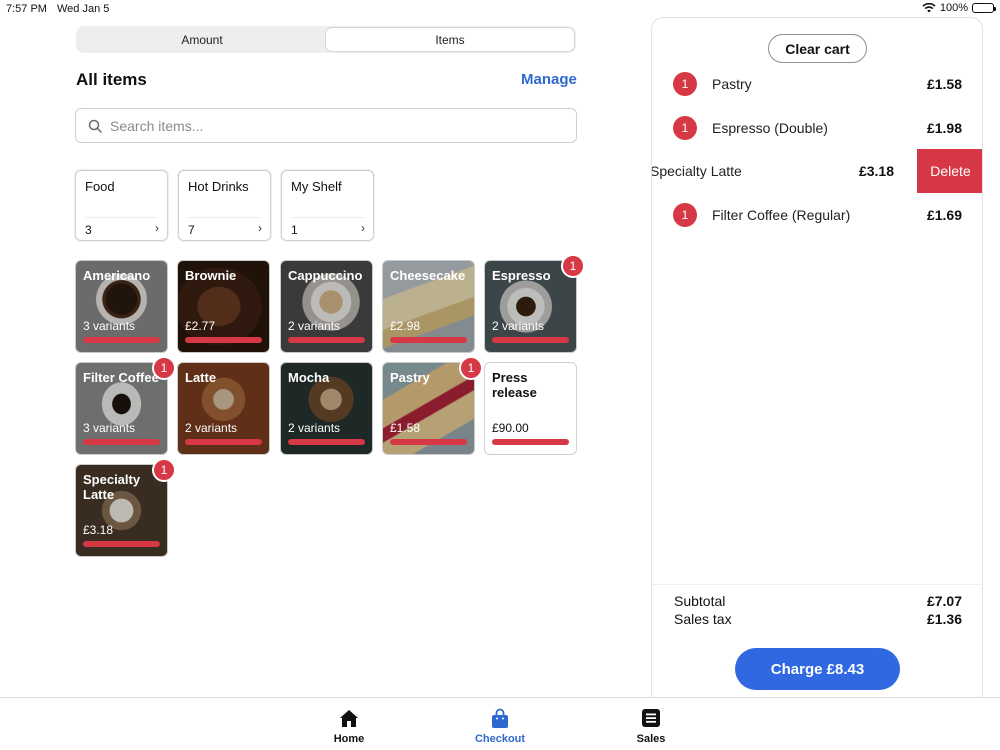  What do you see at coordinates (944, 128) in the screenshot?
I see `line-item-price: £1.98` at bounding box center [944, 128].